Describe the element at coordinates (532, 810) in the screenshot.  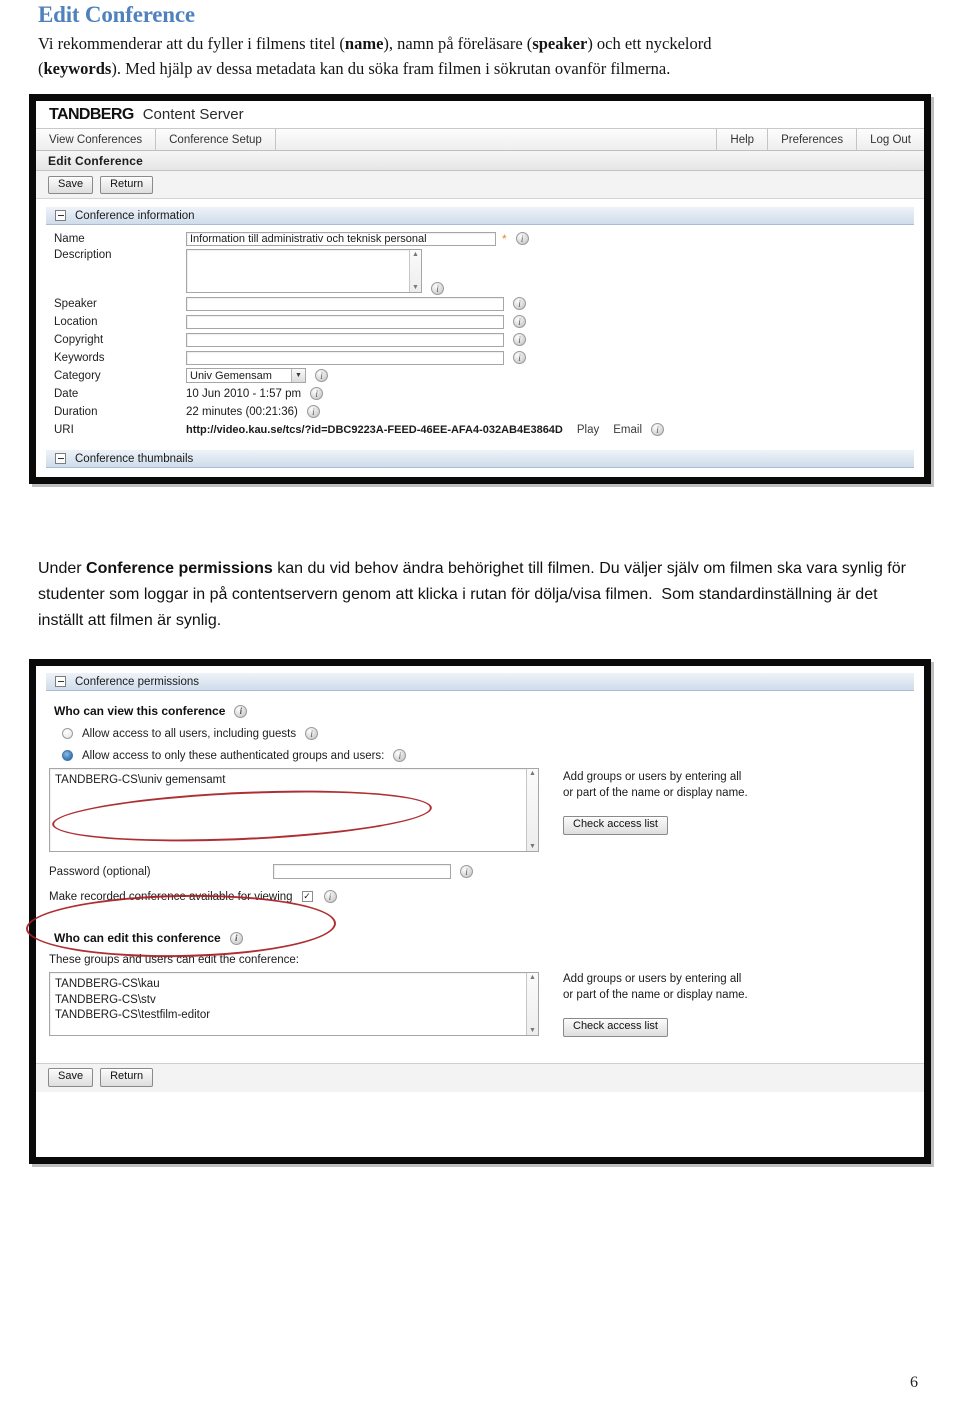
I see `view-groups-scrollbar: ▲ ▼` at that location.